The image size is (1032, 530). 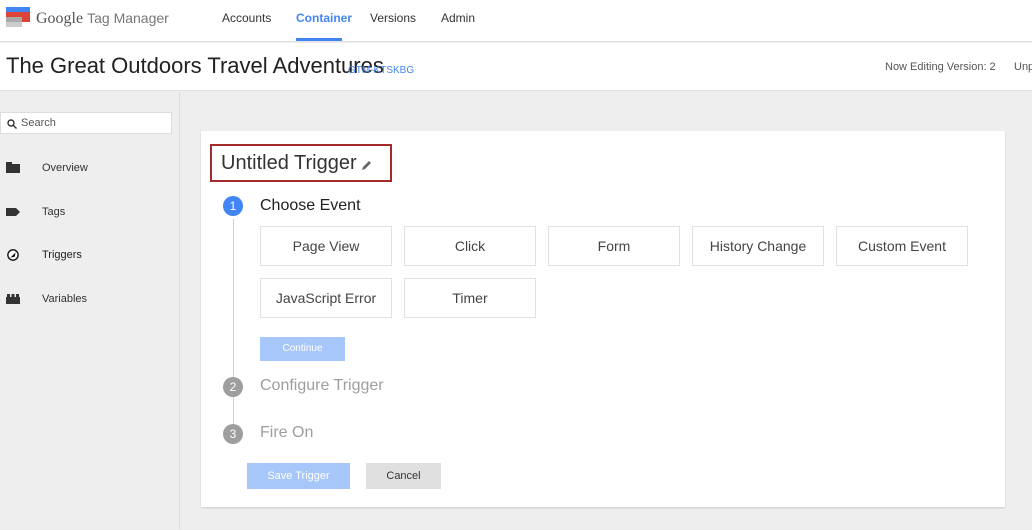 I want to click on container-id: GTM-KTSKBG, so click(x=381, y=70).